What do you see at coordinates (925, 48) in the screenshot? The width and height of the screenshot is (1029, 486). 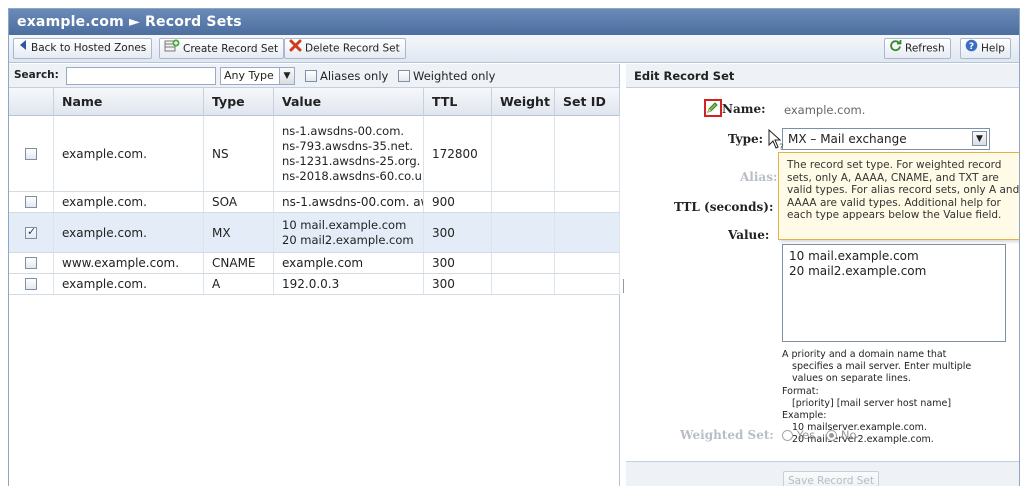 I see `refresh-button-label: Refresh` at bounding box center [925, 48].